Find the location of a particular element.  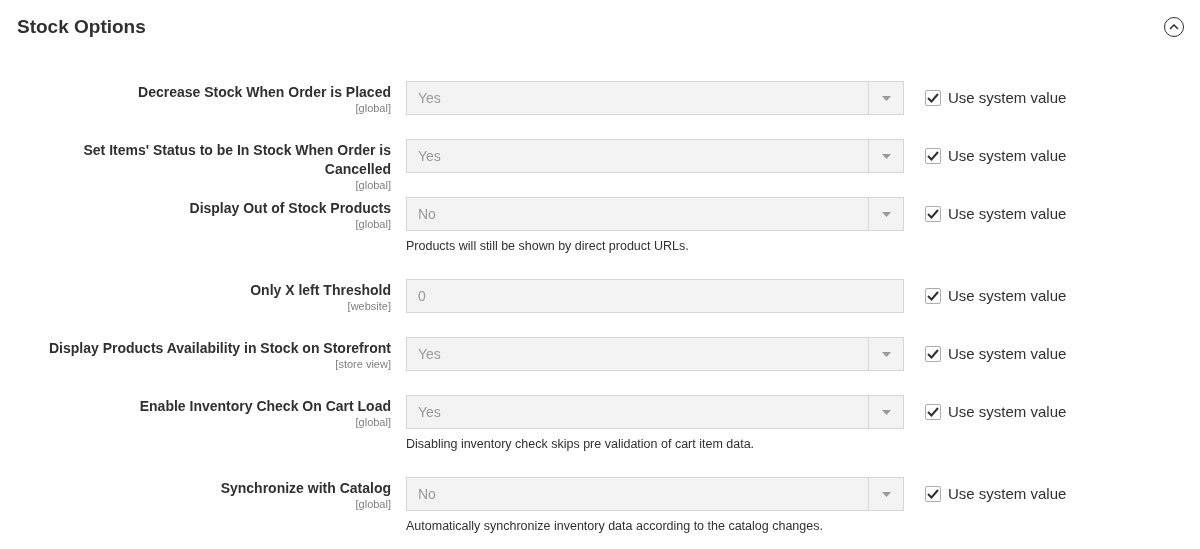

input-field: 0 is located at coordinates (655, 296).